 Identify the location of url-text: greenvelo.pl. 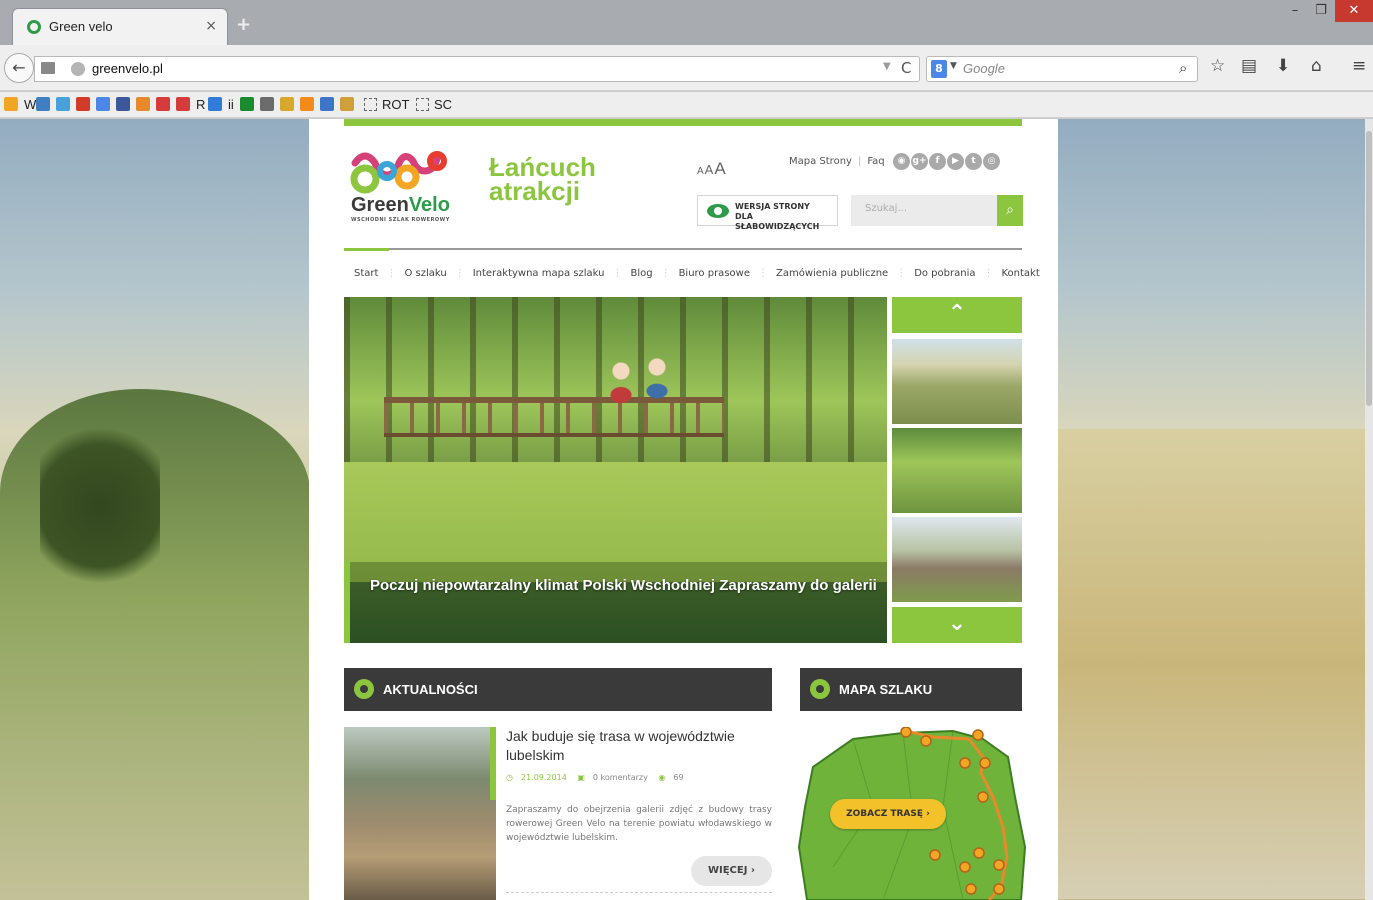
(127, 68).